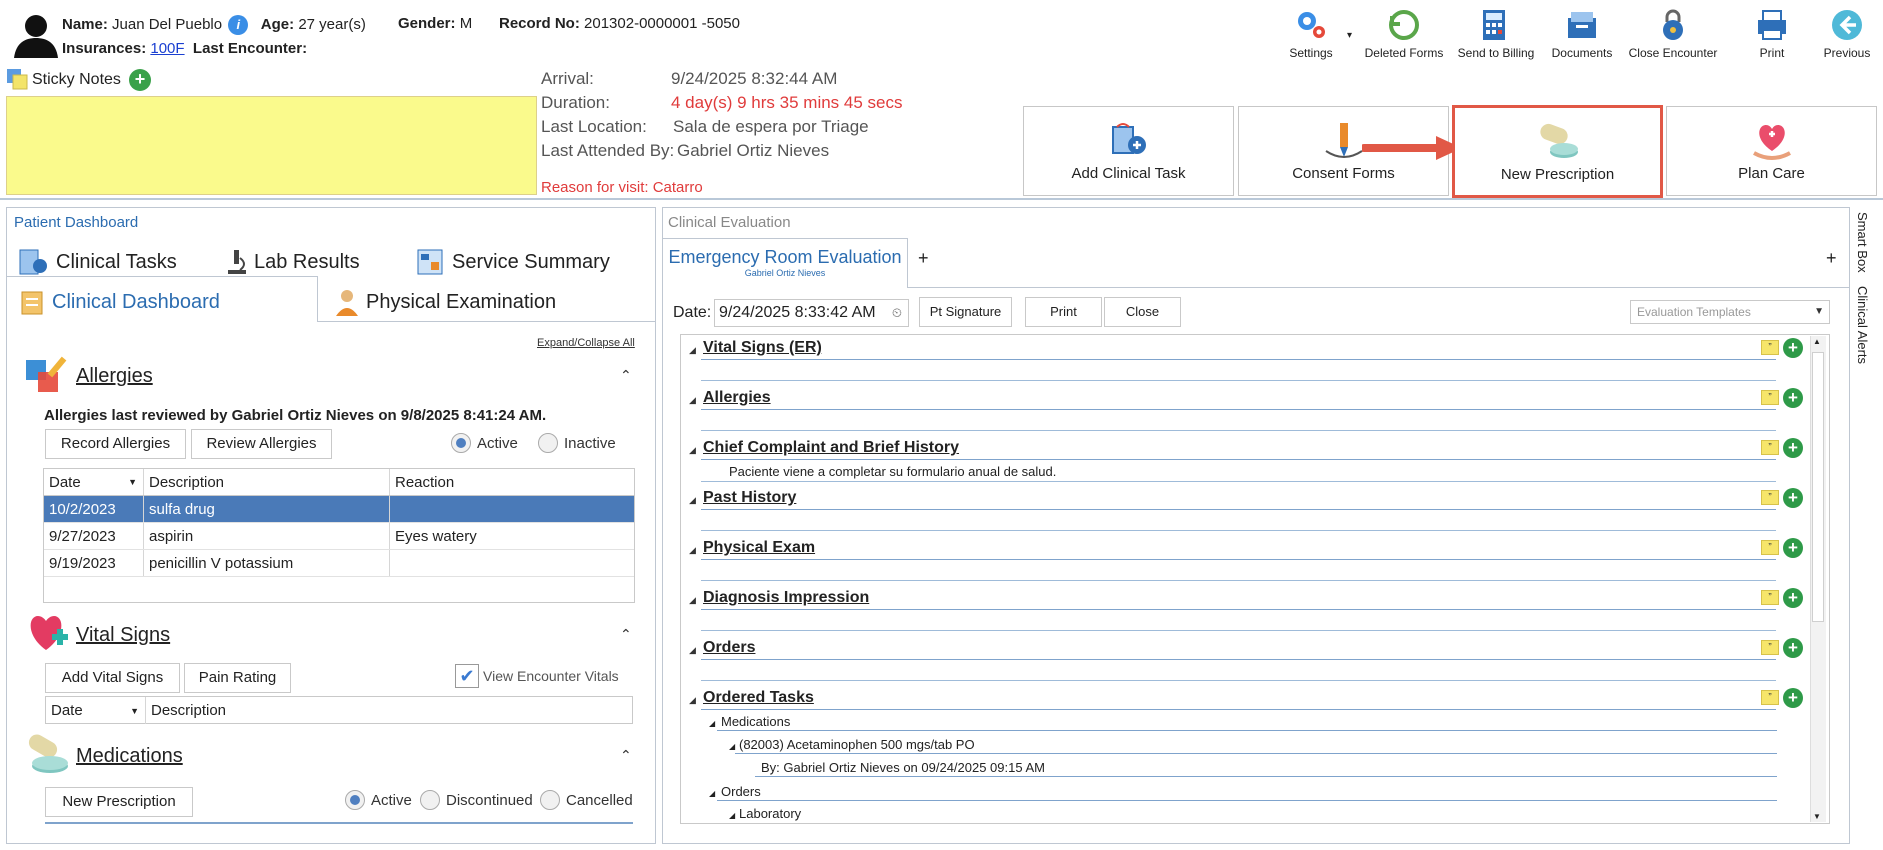  Describe the element at coordinates (339, 563) in the screenshot. I see `table-row: 9/19/2023 penicillin V potassium` at that location.